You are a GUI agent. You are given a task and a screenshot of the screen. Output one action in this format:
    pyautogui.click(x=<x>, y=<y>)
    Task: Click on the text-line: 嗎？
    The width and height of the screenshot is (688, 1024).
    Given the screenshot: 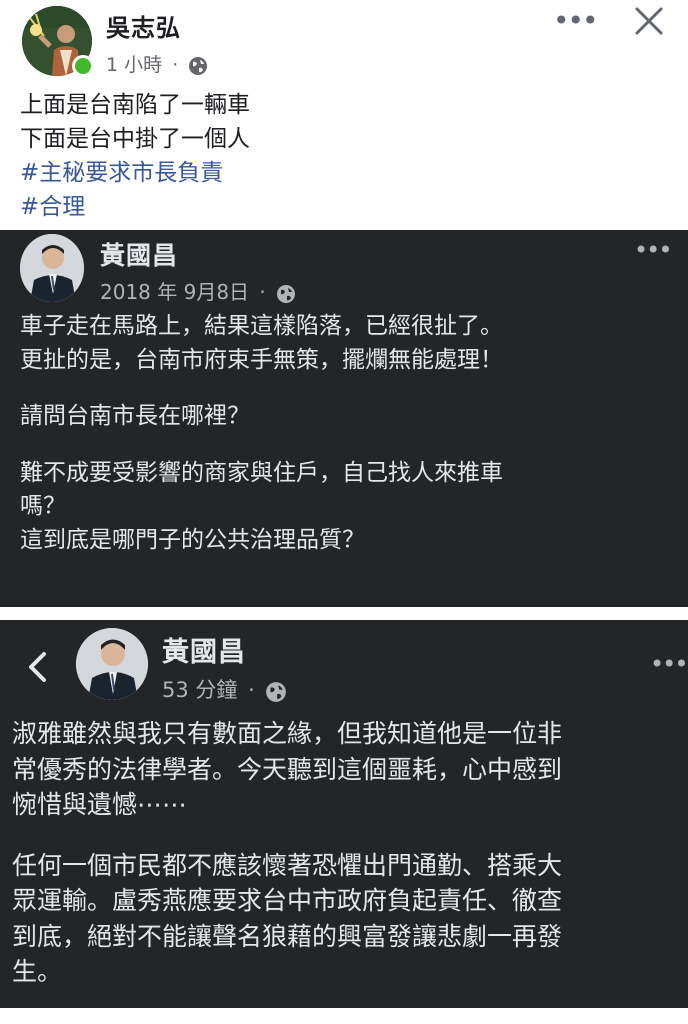 What is the action you would take?
    pyautogui.click(x=43, y=506)
    